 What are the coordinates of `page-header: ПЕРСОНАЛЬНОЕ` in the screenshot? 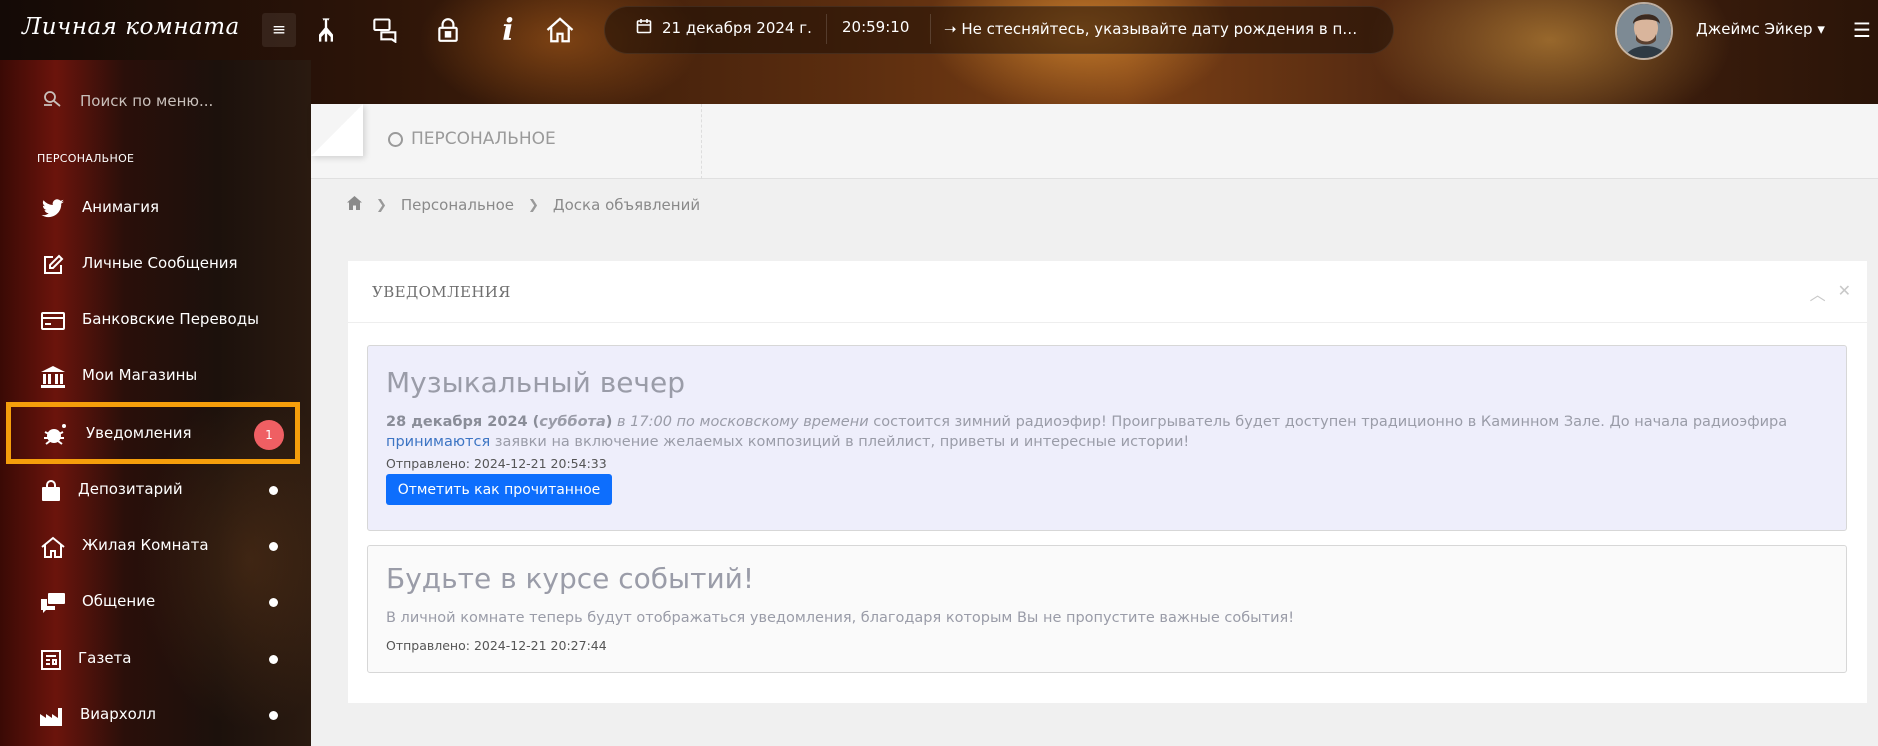 It's located at (1094, 141).